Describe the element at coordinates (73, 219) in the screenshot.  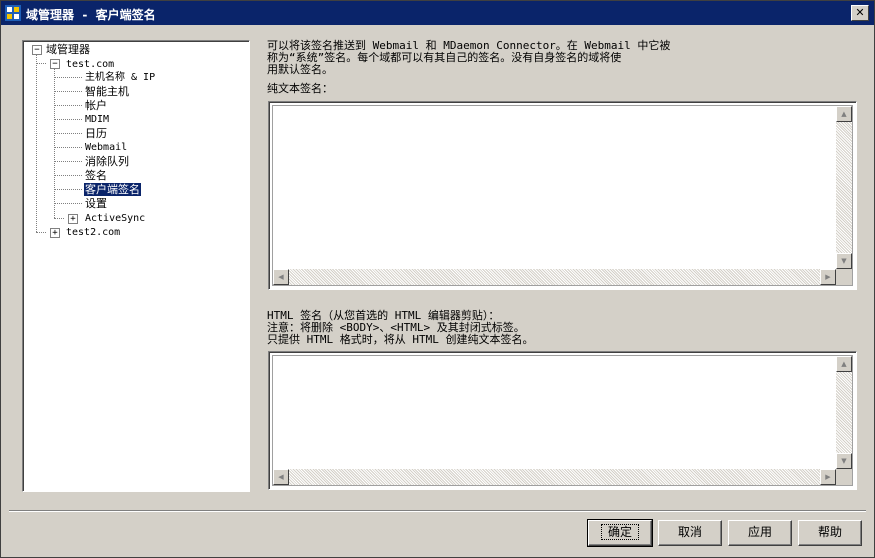
I see `tree-expand-activesync: +` at that location.